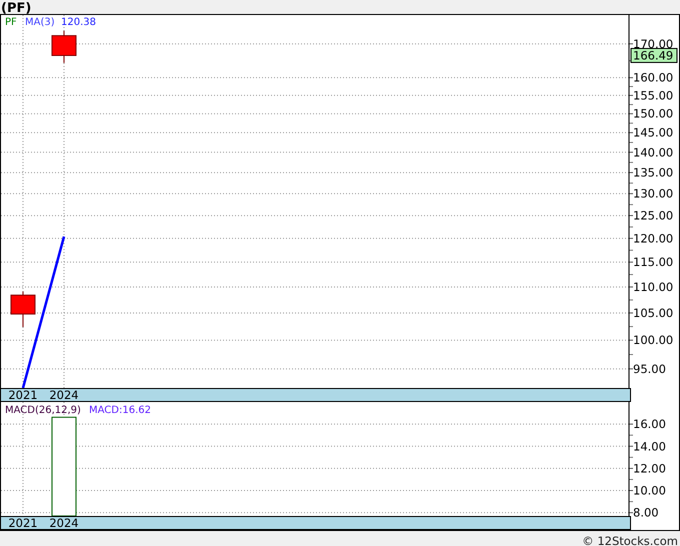 Image resolution: width=680 pixels, height=546 pixels. Describe the element at coordinates (653, 238) in the screenshot. I see `axis-label: 120.00` at that location.